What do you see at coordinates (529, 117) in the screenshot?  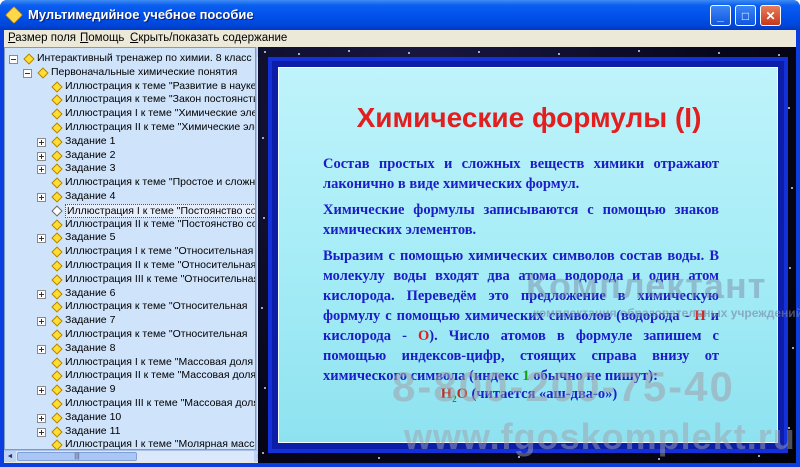 I see `slide-title: Химические формулы (I)` at bounding box center [529, 117].